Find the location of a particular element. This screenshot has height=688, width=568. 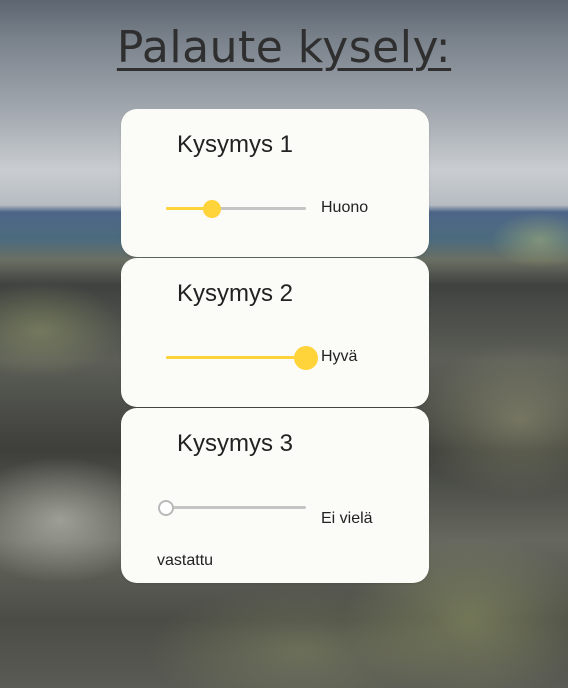

question-card-2: Kysymys 2 Hyvä is located at coordinates (275, 332).